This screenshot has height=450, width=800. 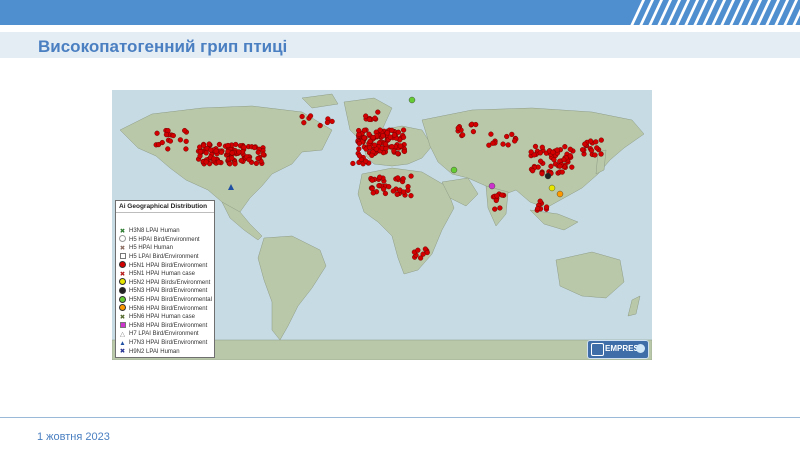 I want to click on legend-item: ✖ H5N1 HPAI Human case, so click(x=165, y=274).